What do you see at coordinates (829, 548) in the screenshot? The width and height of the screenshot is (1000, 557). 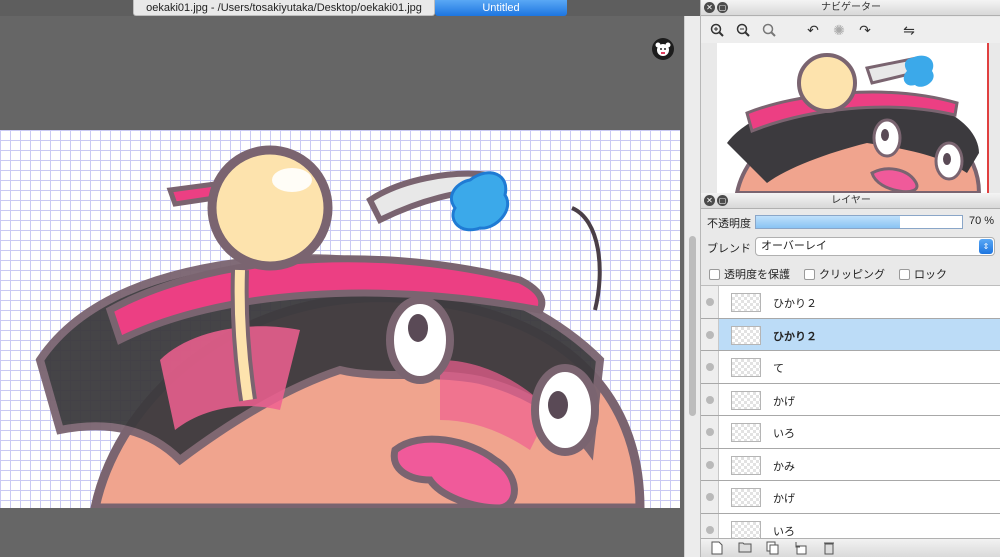 I see `delete-layer-icon` at bounding box center [829, 548].